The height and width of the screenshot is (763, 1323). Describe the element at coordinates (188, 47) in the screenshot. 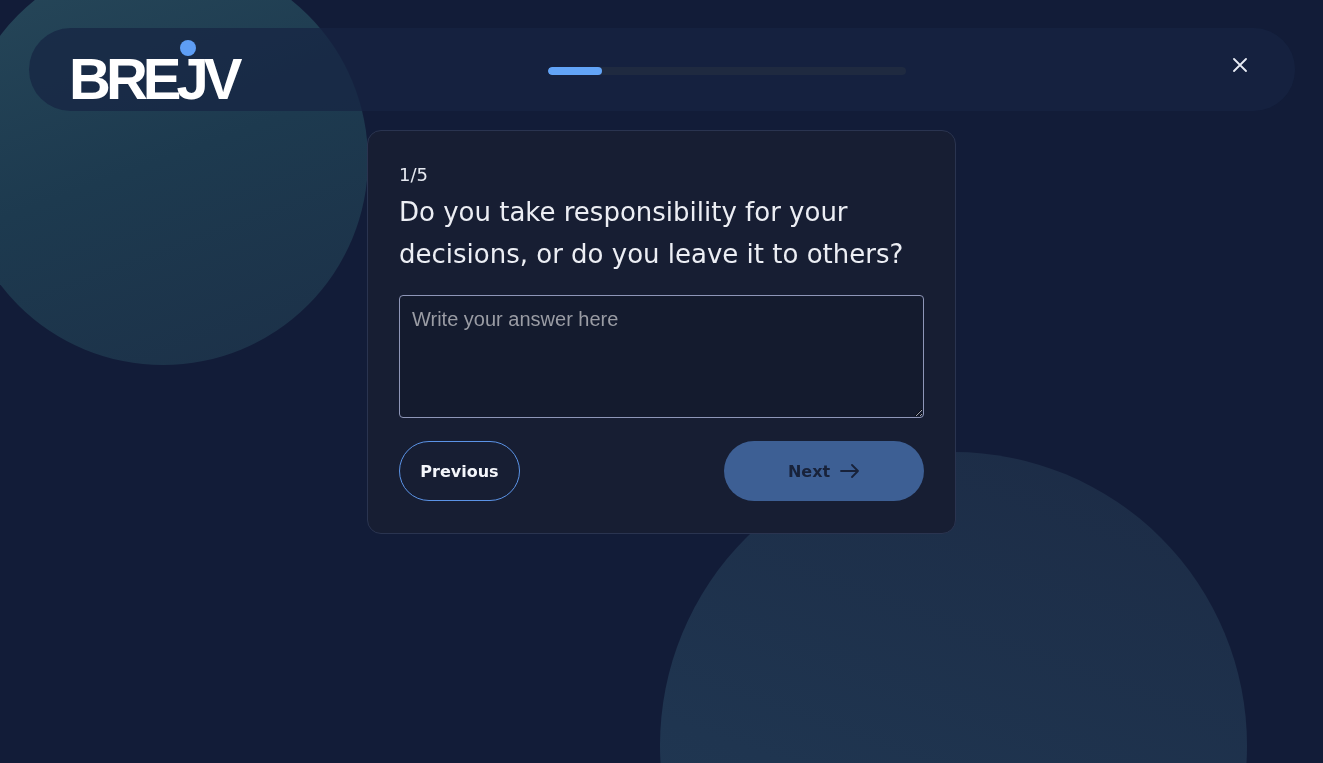

I see `dot-icon` at that location.